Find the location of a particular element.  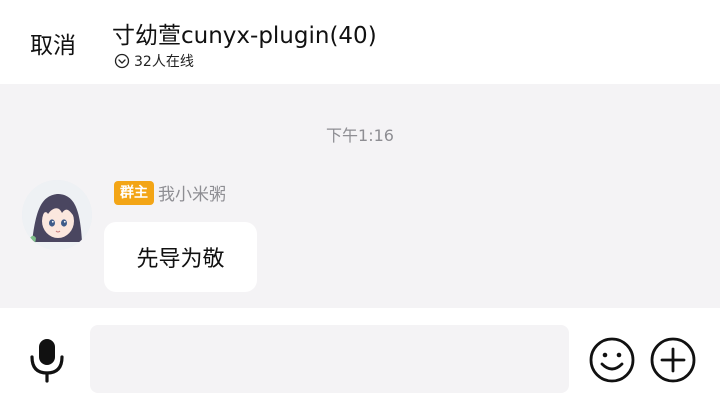

group-title: 寸幼萱cunyx-plugin(40) is located at coordinates (244, 36).